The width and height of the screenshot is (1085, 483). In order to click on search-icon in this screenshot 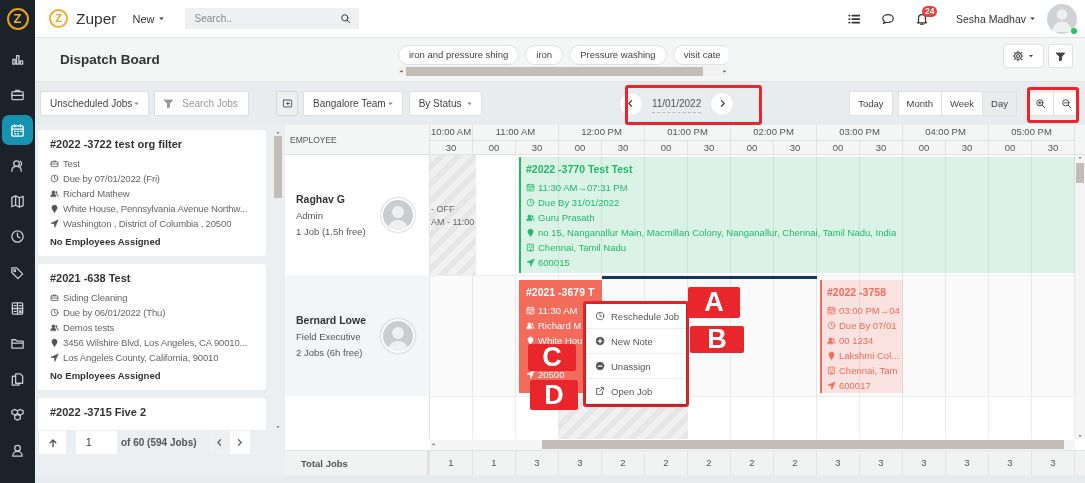, I will do `click(345, 18)`.